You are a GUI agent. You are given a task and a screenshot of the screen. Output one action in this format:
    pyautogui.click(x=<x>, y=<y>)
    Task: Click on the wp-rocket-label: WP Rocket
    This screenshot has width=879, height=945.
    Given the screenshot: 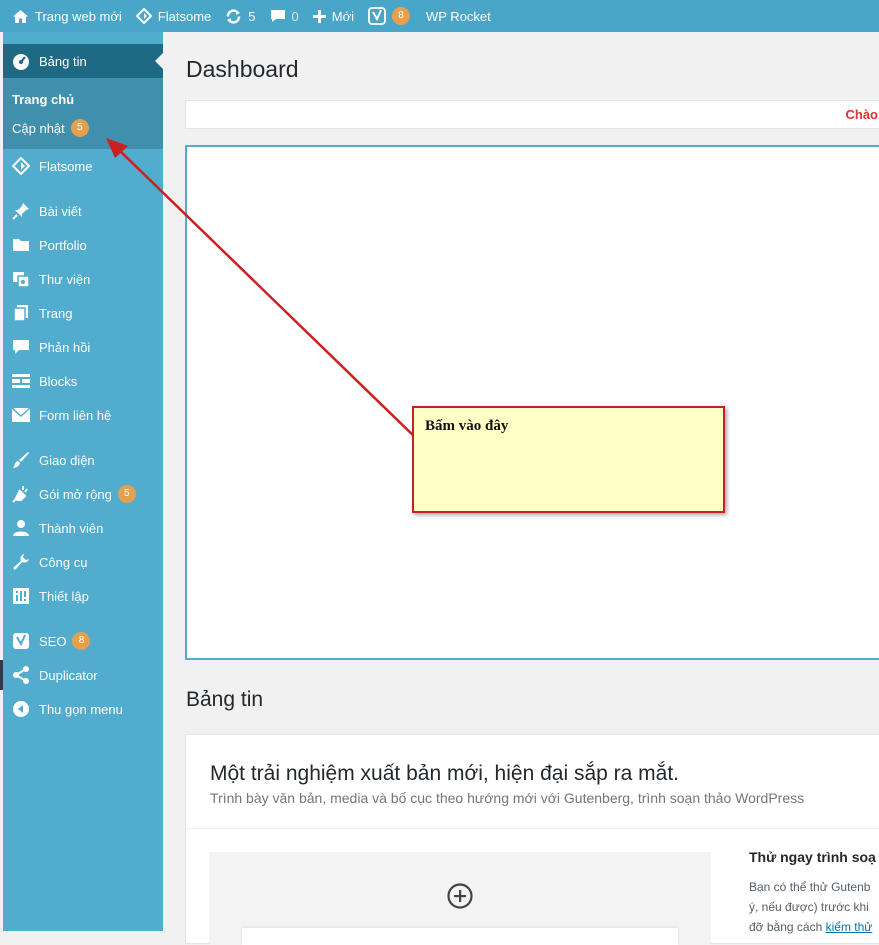 What is the action you would take?
    pyautogui.click(x=458, y=16)
    